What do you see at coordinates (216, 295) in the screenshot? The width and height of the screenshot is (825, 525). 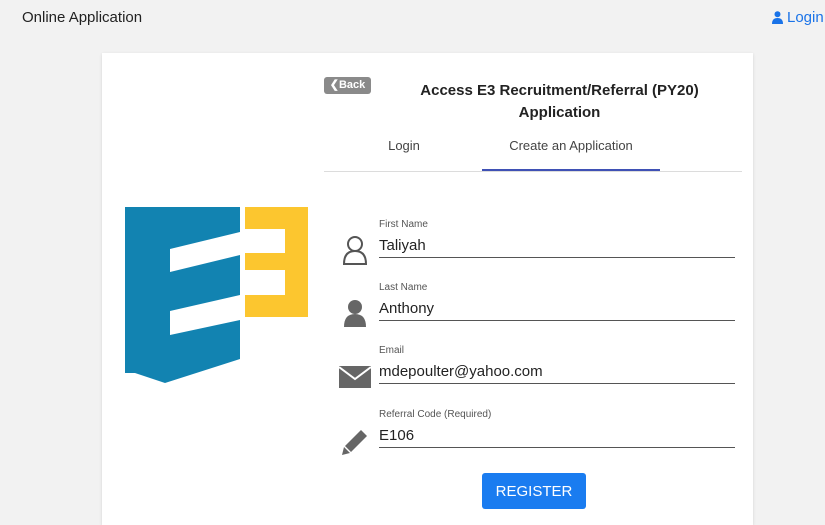 I see `e3-logo` at bounding box center [216, 295].